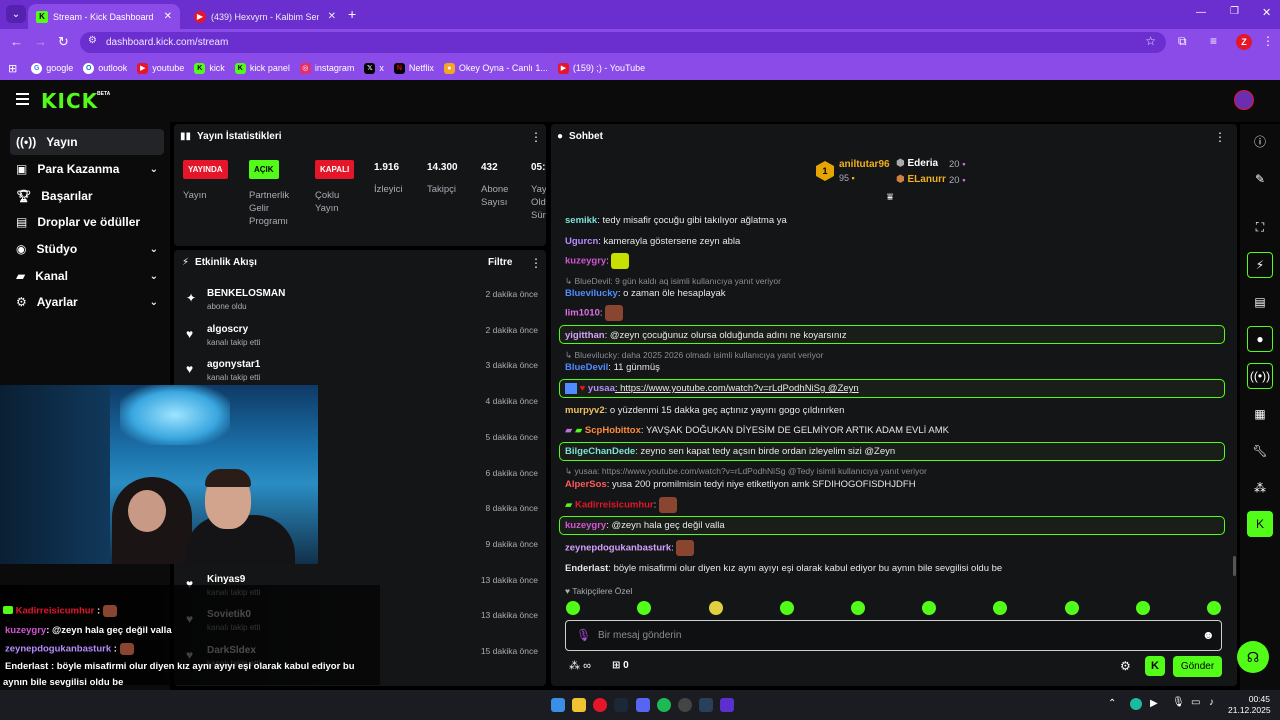 This screenshot has height=720, width=1280. What do you see at coordinates (1266, 12) in the screenshot?
I see `window-close-icon: ✕` at bounding box center [1266, 12].